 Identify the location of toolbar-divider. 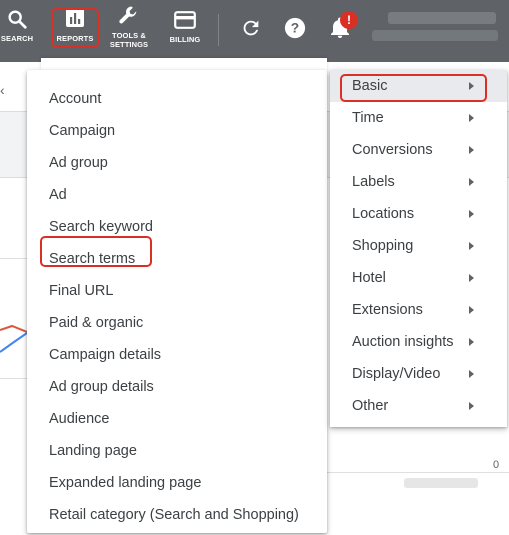
(218, 30).